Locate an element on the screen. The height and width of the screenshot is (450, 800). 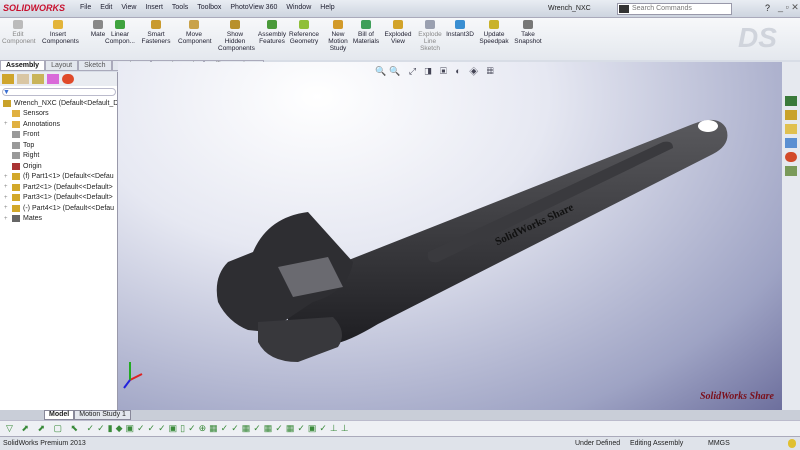
search-commands-icon is located at coordinates (624, 9).